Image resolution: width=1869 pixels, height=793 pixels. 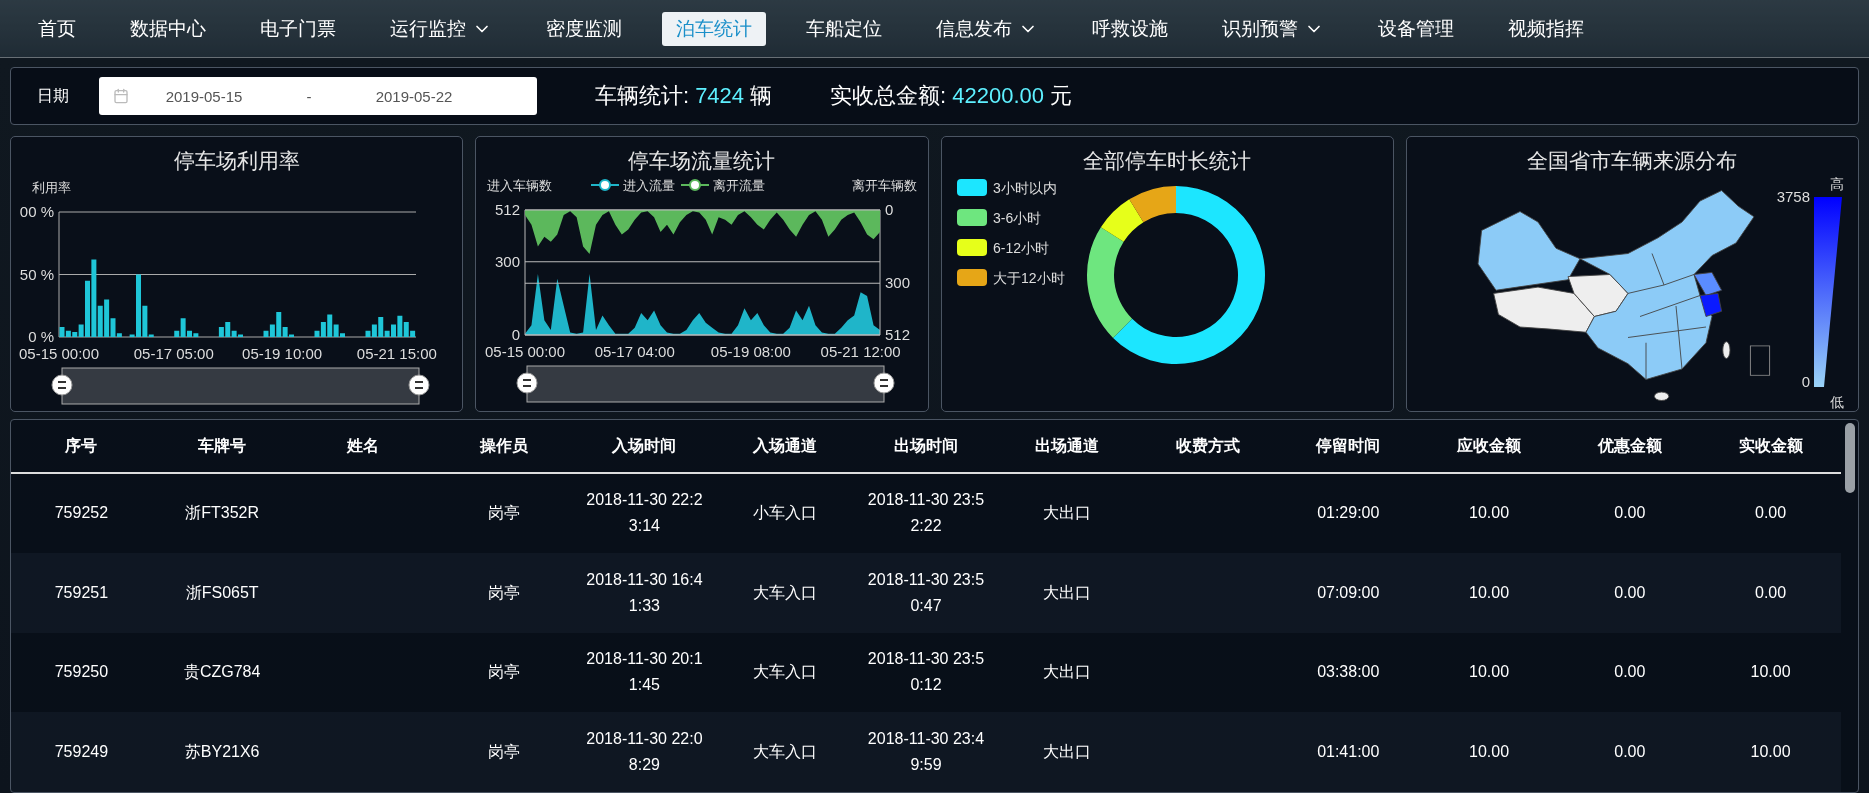 What do you see at coordinates (702, 161) in the screenshot?
I see `panel-title: 停车场流量统计` at bounding box center [702, 161].